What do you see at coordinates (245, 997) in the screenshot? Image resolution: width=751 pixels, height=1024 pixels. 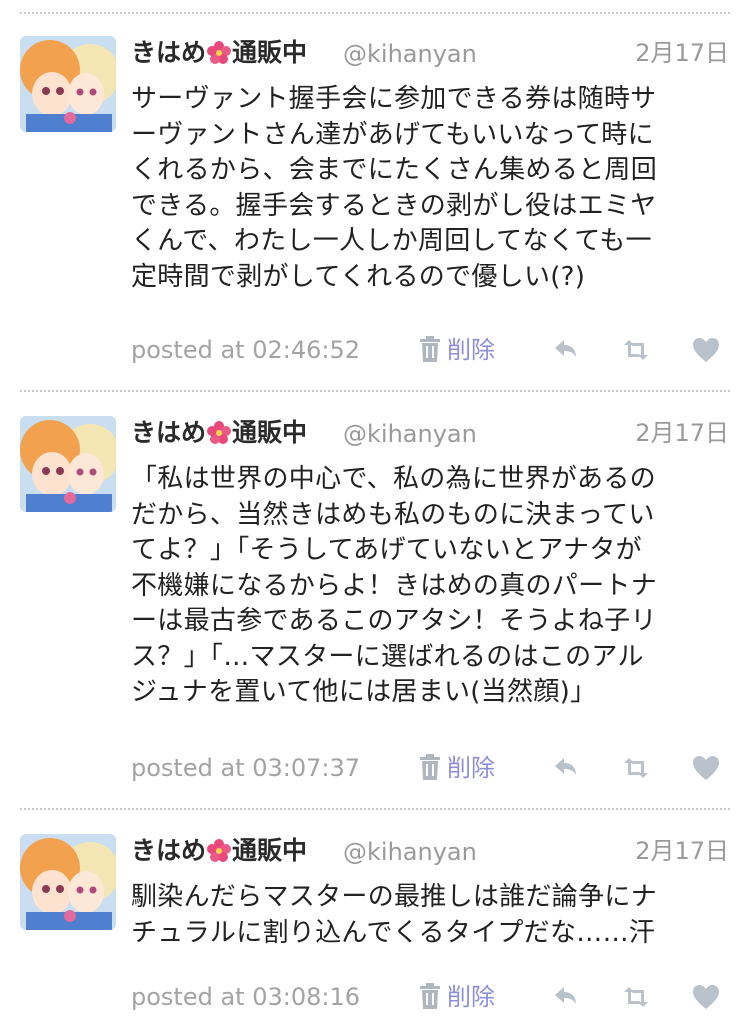 I see `posted-time: posted at 03:08:16` at bounding box center [245, 997].